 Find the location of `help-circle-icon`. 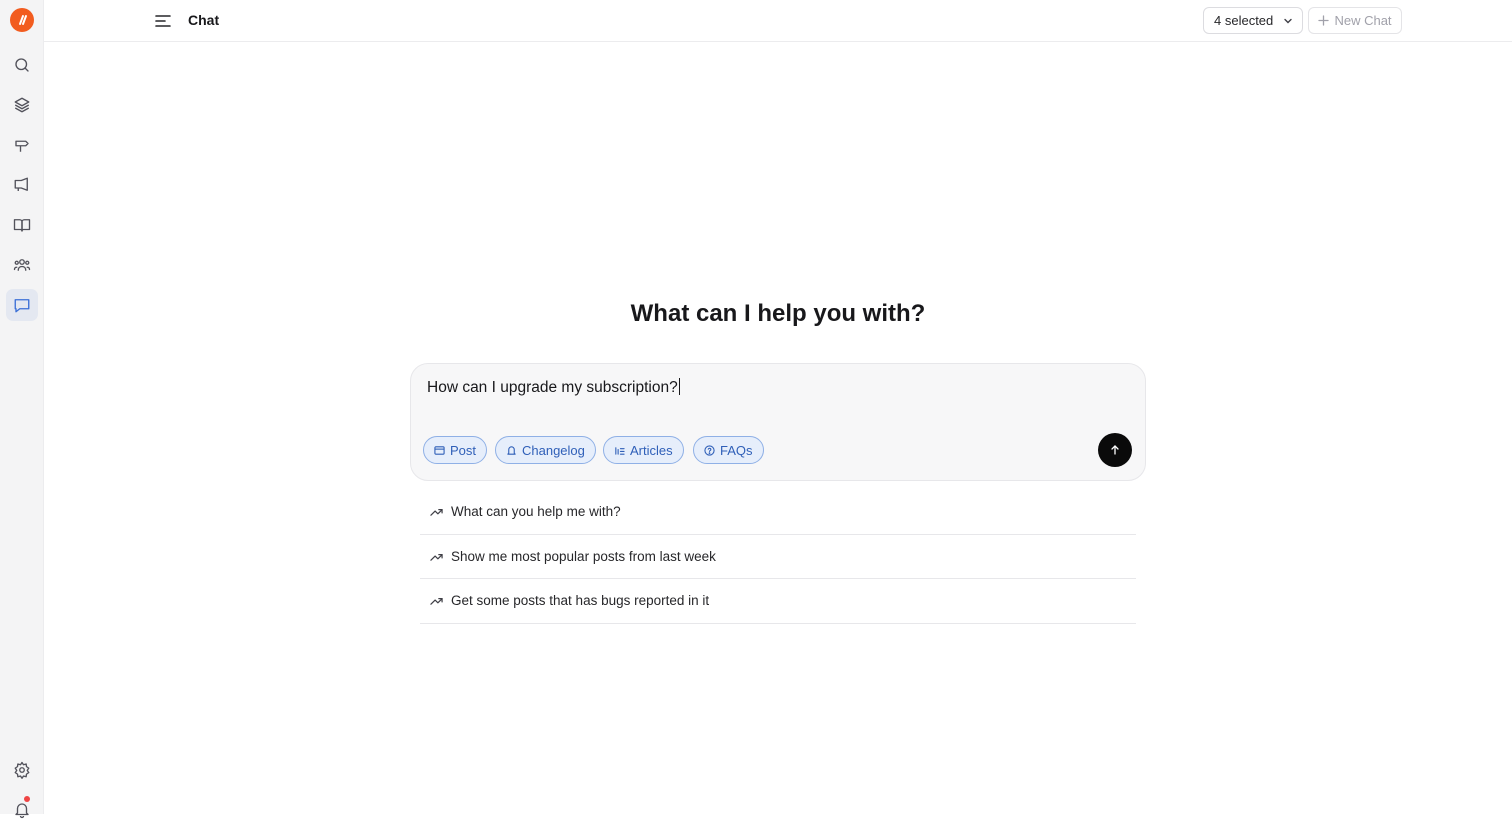

help-circle-icon is located at coordinates (709, 450).